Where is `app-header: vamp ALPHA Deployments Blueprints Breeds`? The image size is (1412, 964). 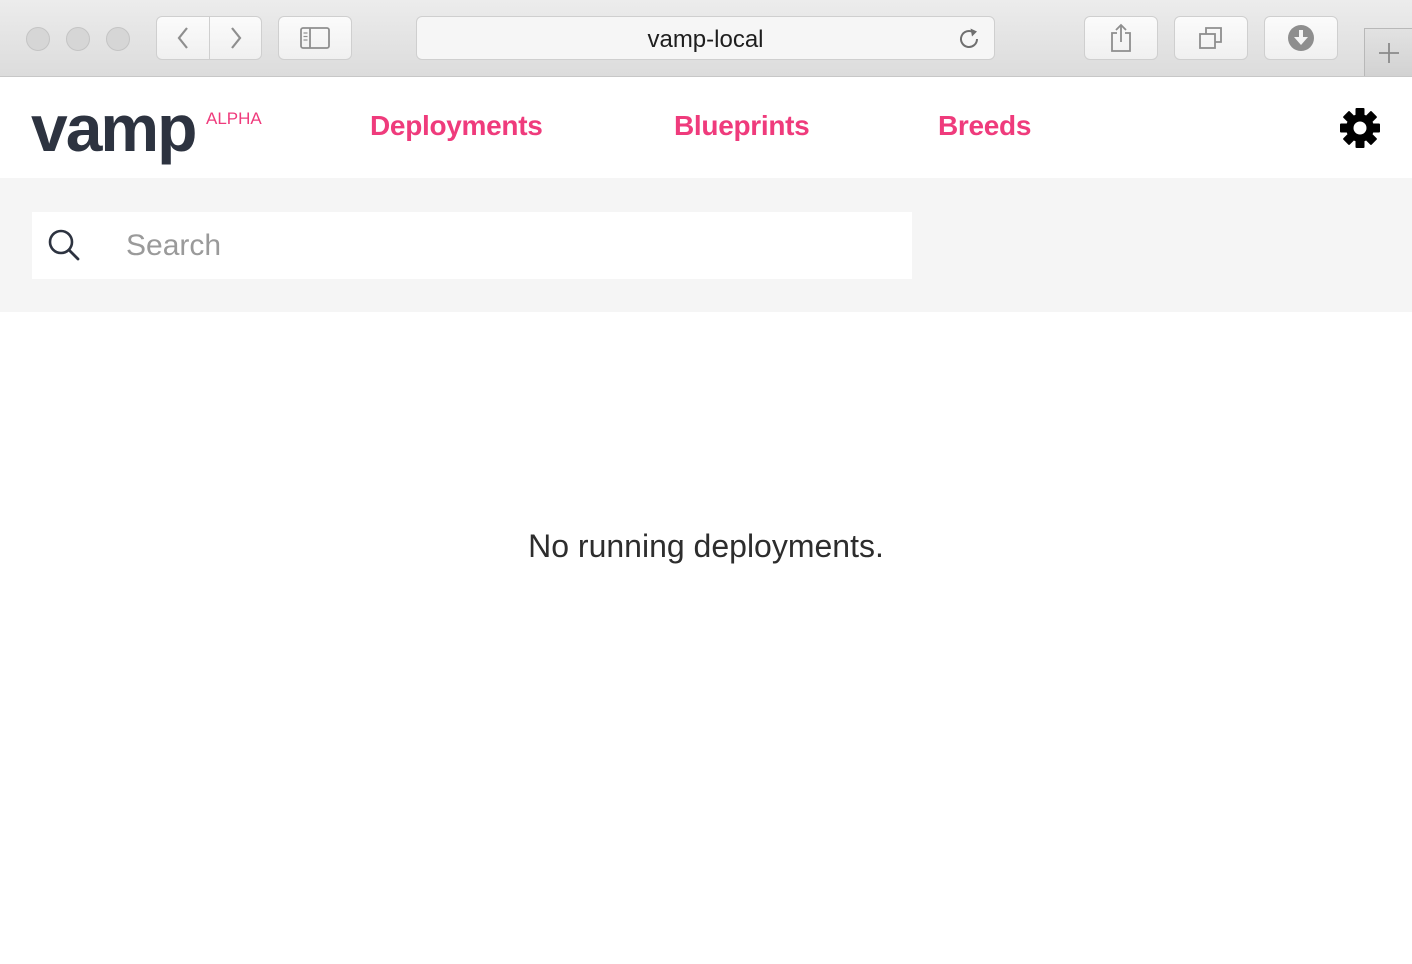 app-header: vamp ALPHA Deployments Blueprints Breeds is located at coordinates (706, 127).